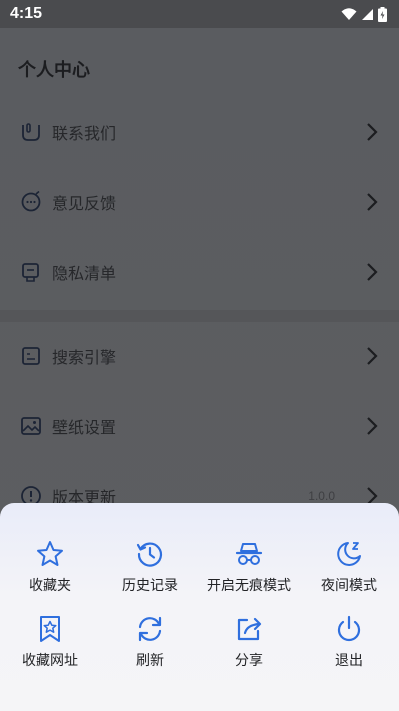 Image resolution: width=399 pixels, height=711 pixels. What do you see at coordinates (84, 273) in the screenshot?
I see `menu-item-label: 隐私清单` at bounding box center [84, 273].